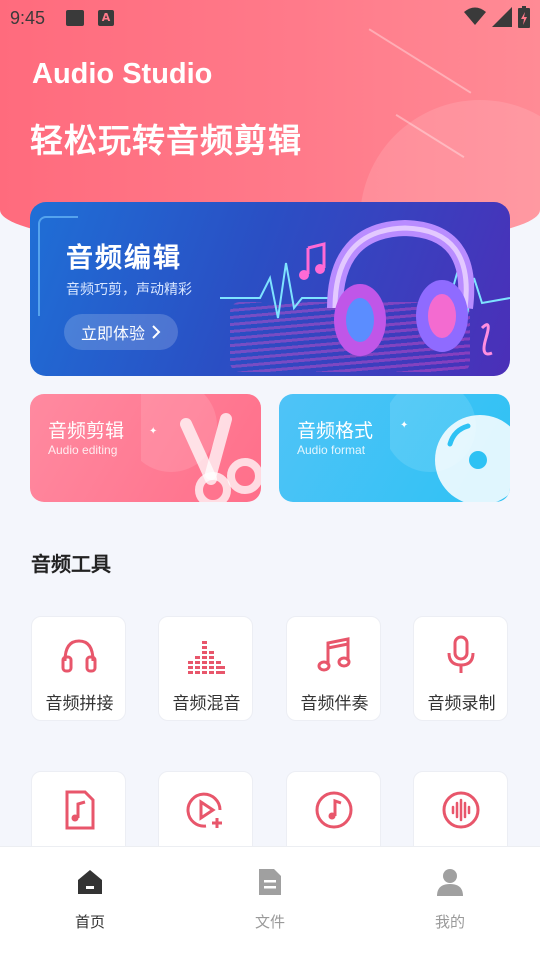  Describe the element at coordinates (450, 899) in the screenshot. I see `nav-item-profile: 我的` at that location.